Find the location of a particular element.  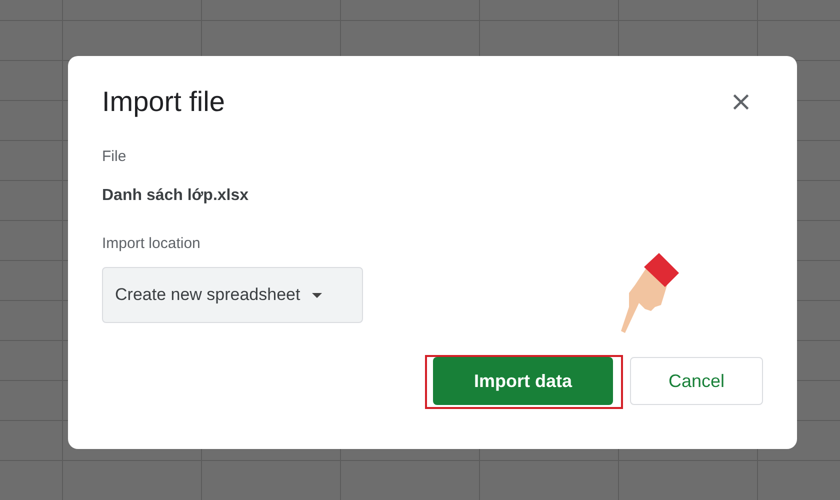

field-label: File is located at coordinates (114, 156).